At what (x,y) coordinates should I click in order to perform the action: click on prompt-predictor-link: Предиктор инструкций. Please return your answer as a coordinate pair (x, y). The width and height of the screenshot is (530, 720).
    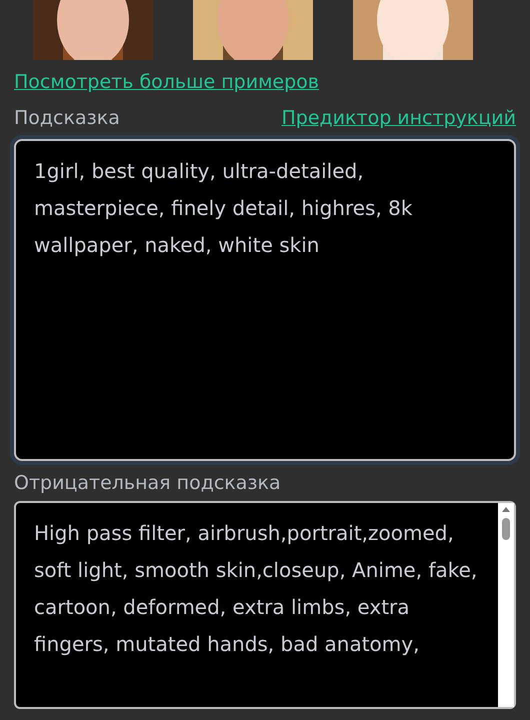
    Looking at the image, I should click on (399, 118).